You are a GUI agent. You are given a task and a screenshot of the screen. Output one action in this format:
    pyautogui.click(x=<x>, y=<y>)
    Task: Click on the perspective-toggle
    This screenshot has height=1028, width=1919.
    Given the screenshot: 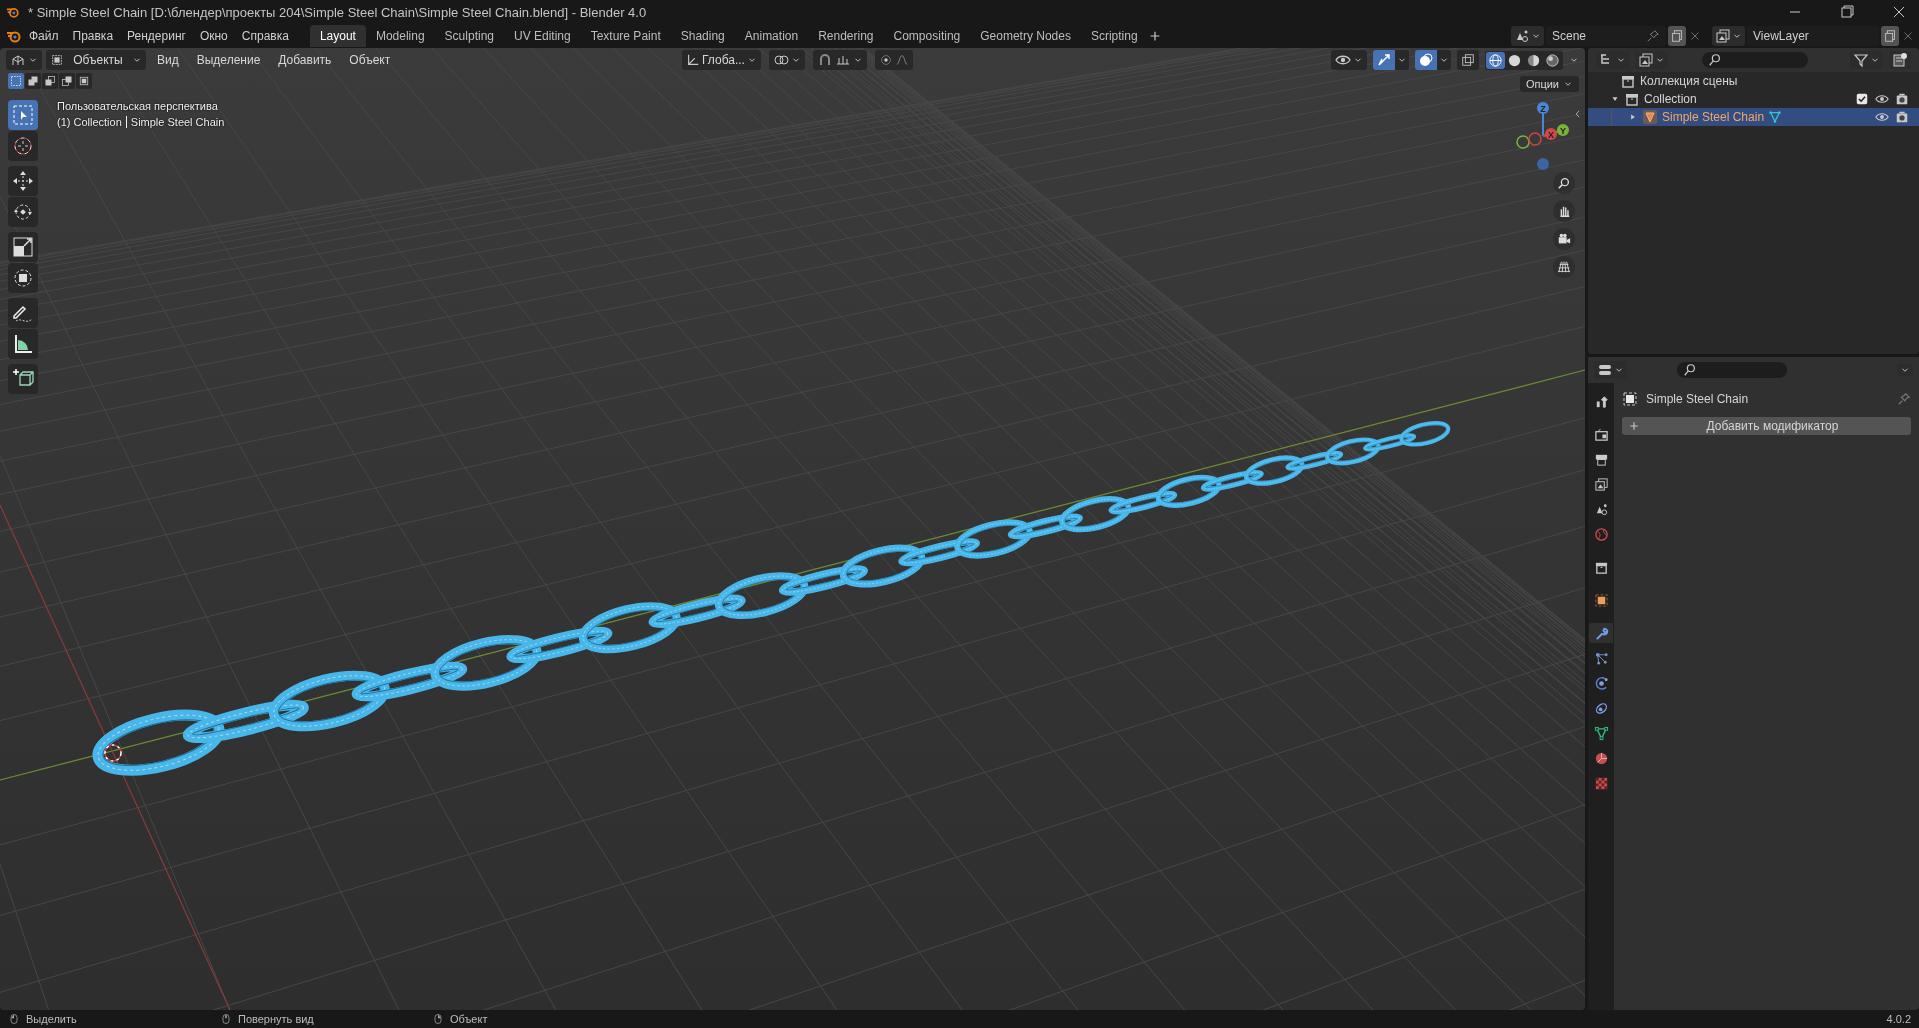 What is the action you would take?
    pyautogui.click(x=1564, y=267)
    